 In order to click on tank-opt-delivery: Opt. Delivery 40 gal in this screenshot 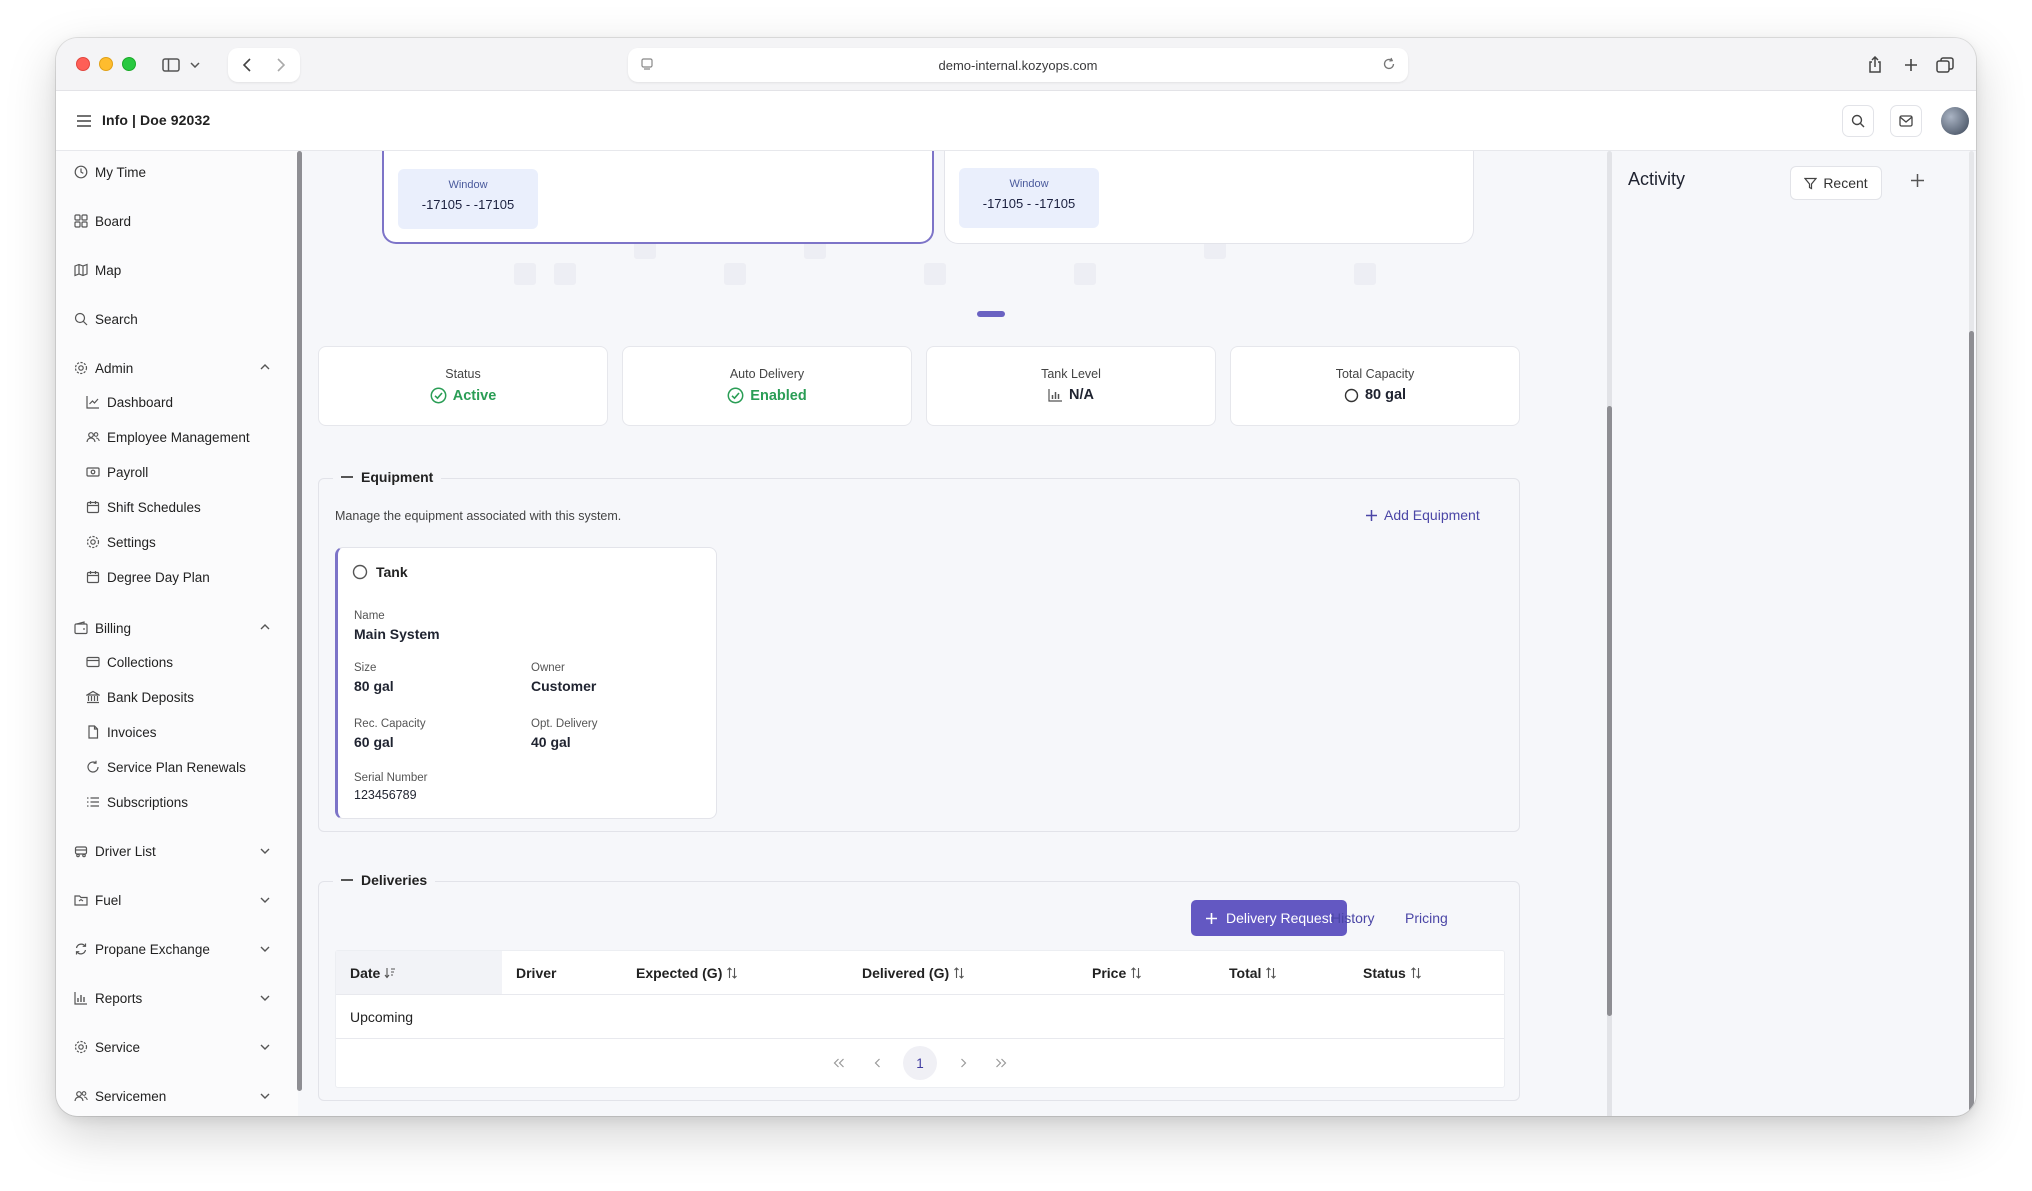, I will do `click(564, 734)`.